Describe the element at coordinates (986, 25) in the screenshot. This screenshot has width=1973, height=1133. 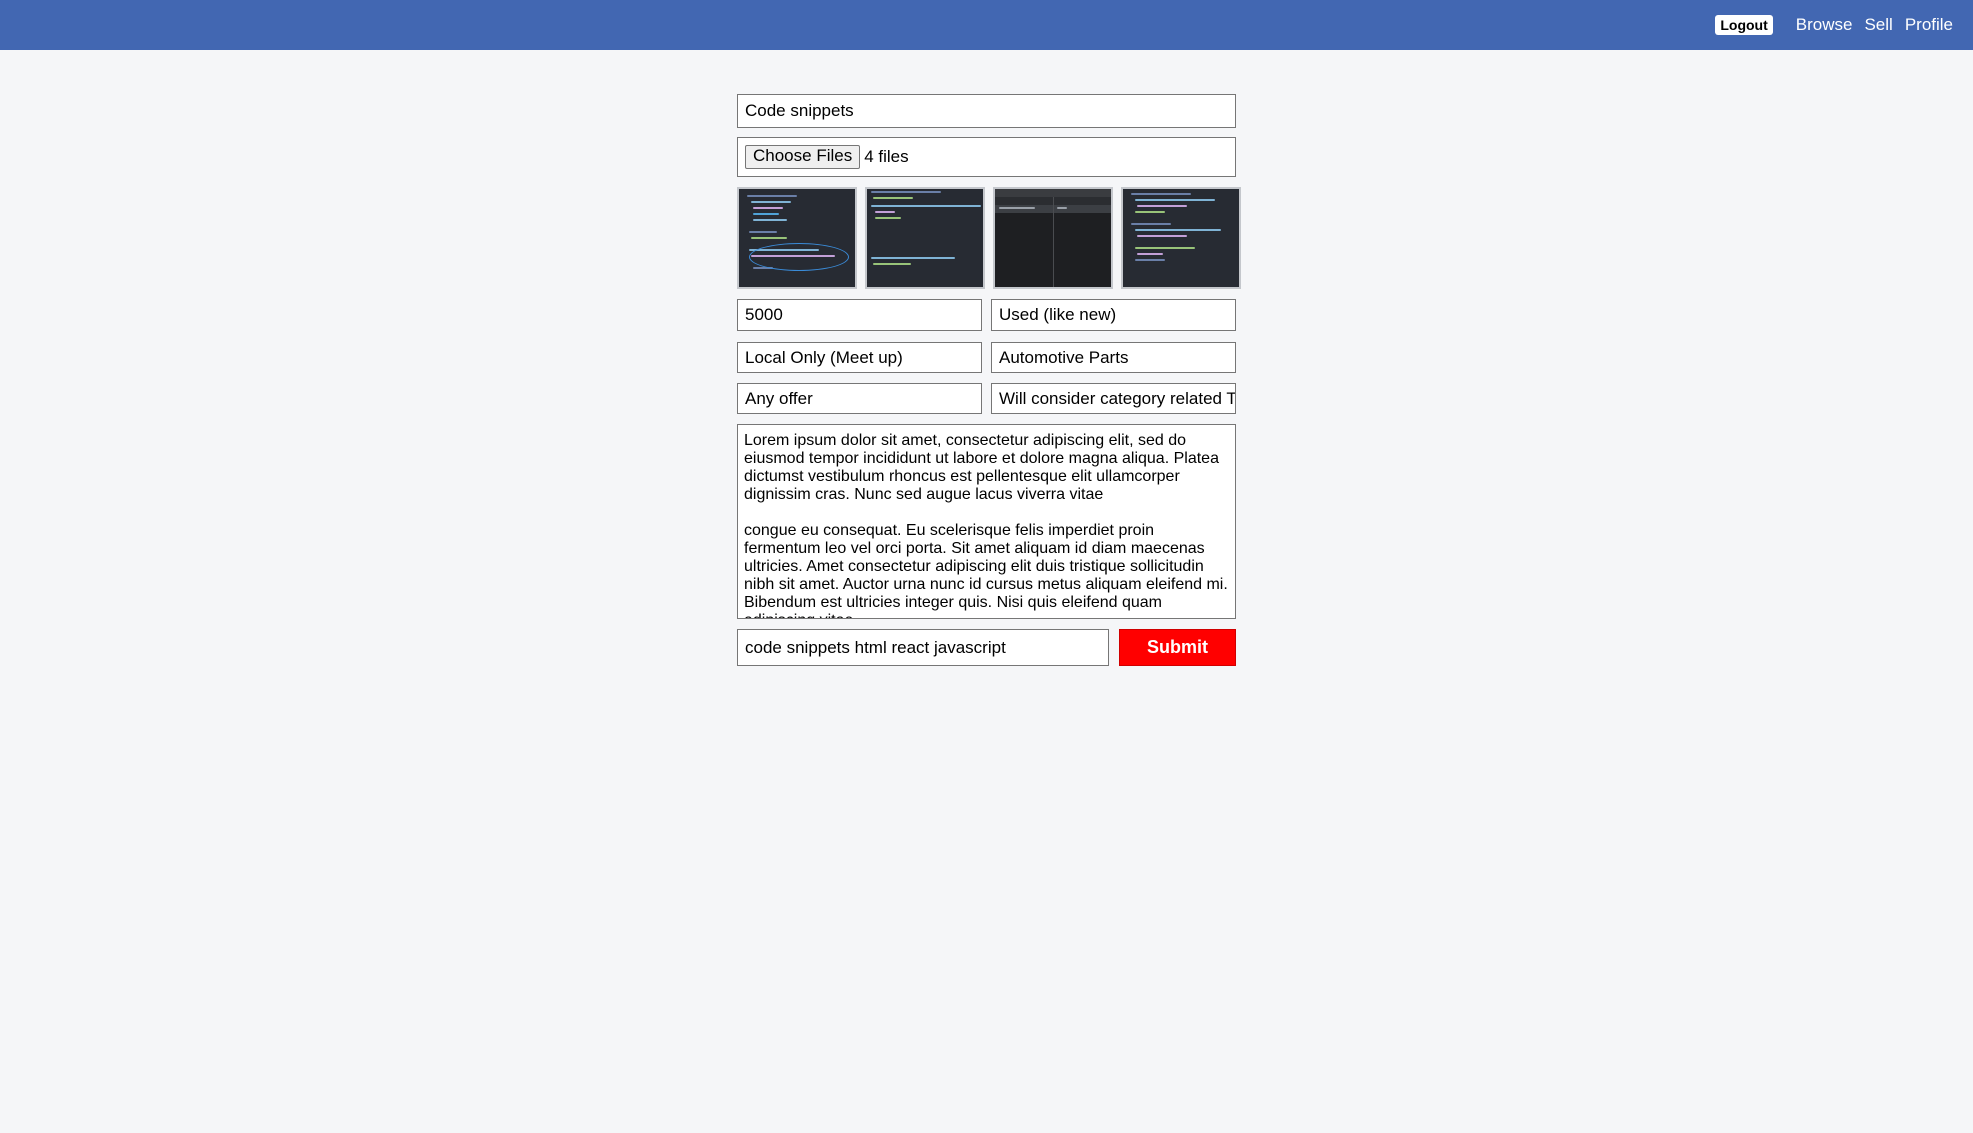
I see `top-navbar: Logout Browse Sell Profile` at that location.